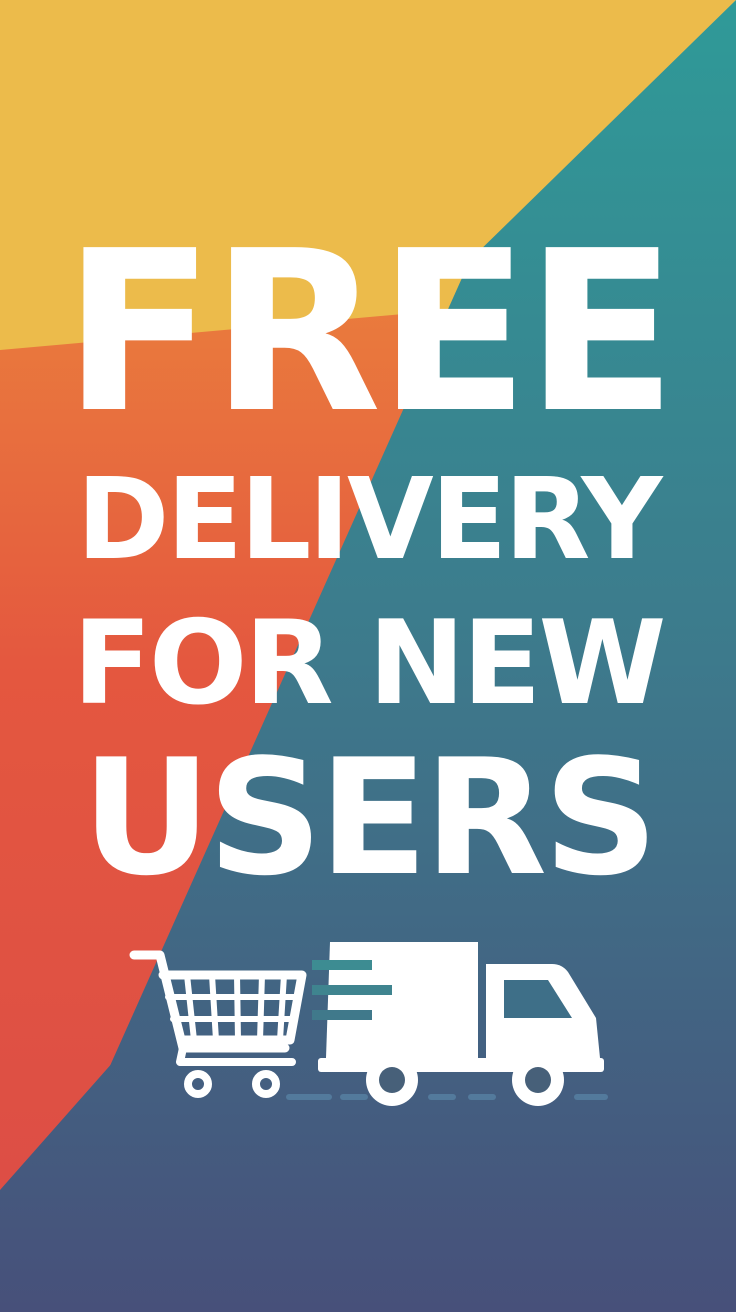 Image resolution: width=736 pixels, height=1312 pixels. I want to click on delivery-truck-icon, so click(447, 1024).